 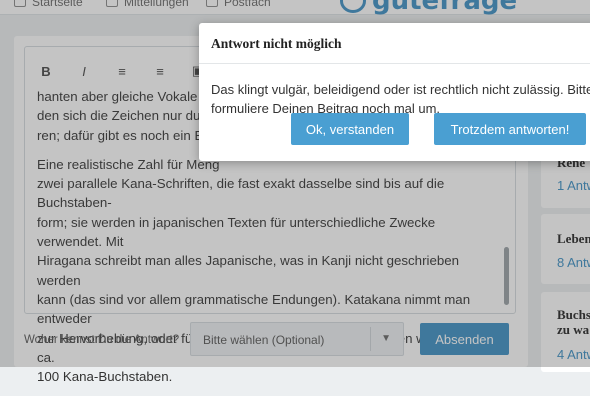 I want to click on text-line: 100 Kana-Buchstaben., so click(x=105, y=377).